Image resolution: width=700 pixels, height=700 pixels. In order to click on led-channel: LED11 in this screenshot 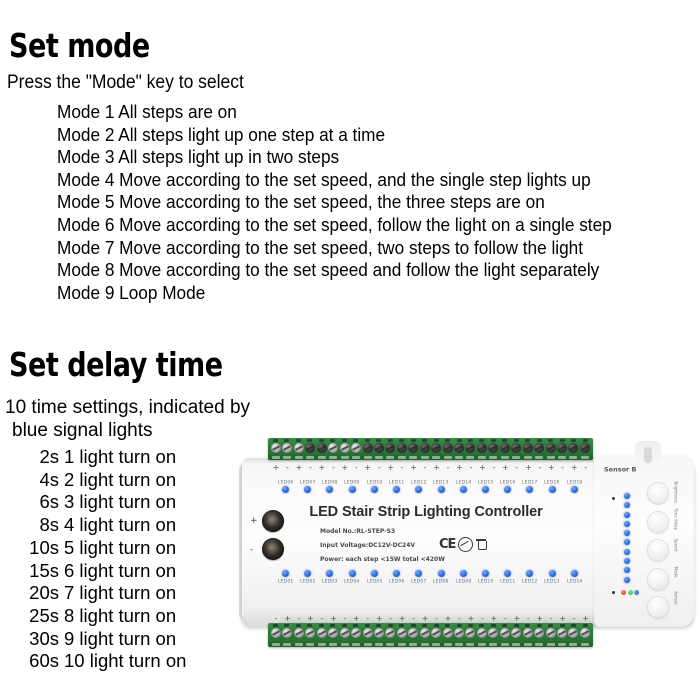, I will do `click(396, 486)`.